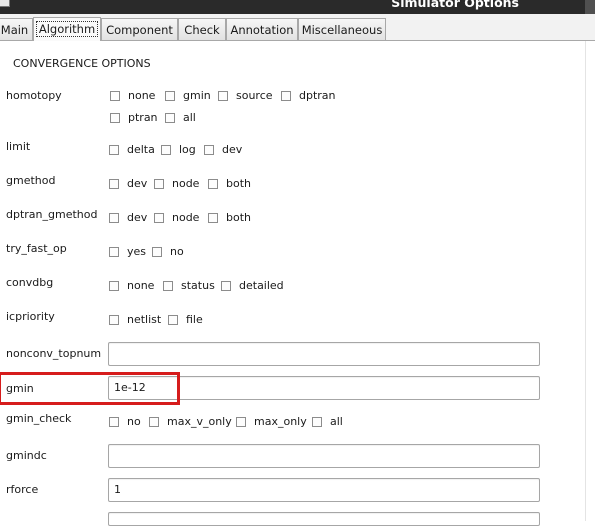 The width and height of the screenshot is (595, 526). I want to click on dptran-gmethod-both-checkbox: both, so click(229, 217).